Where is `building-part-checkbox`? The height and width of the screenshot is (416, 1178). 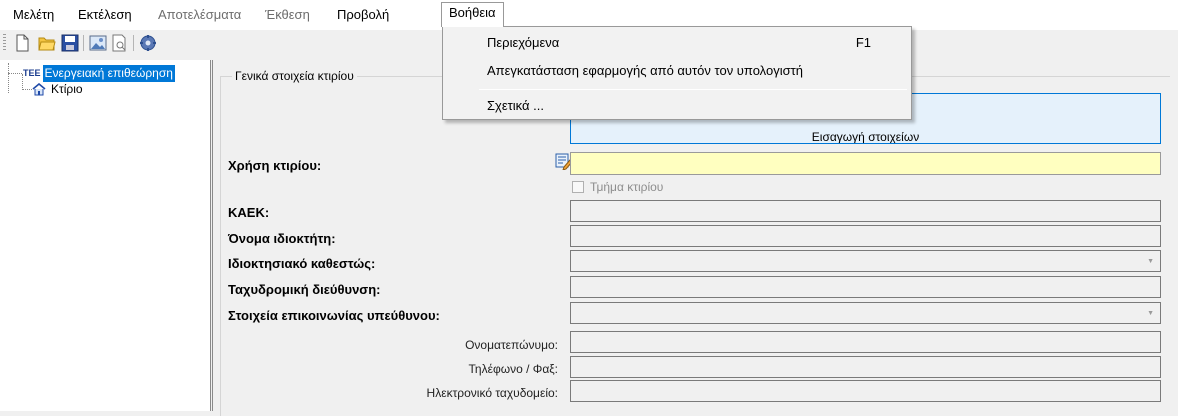
building-part-checkbox is located at coordinates (578, 187).